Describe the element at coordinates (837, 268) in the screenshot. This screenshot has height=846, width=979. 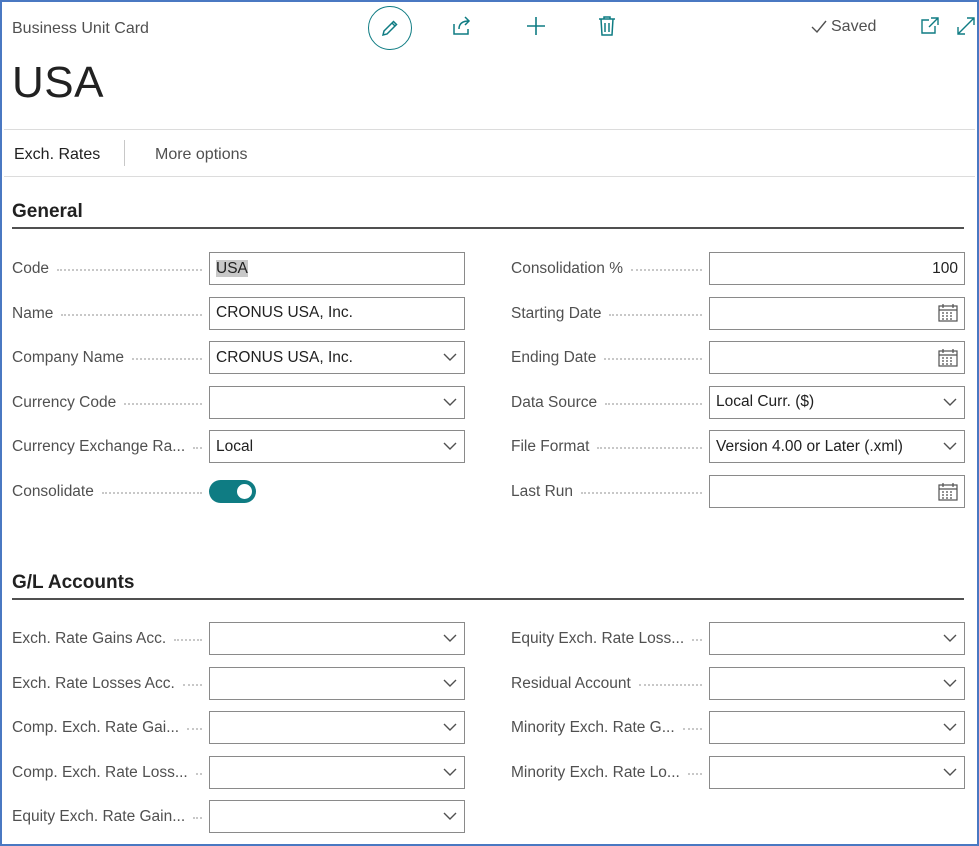
I see `number-field-consolidation: 100` at that location.